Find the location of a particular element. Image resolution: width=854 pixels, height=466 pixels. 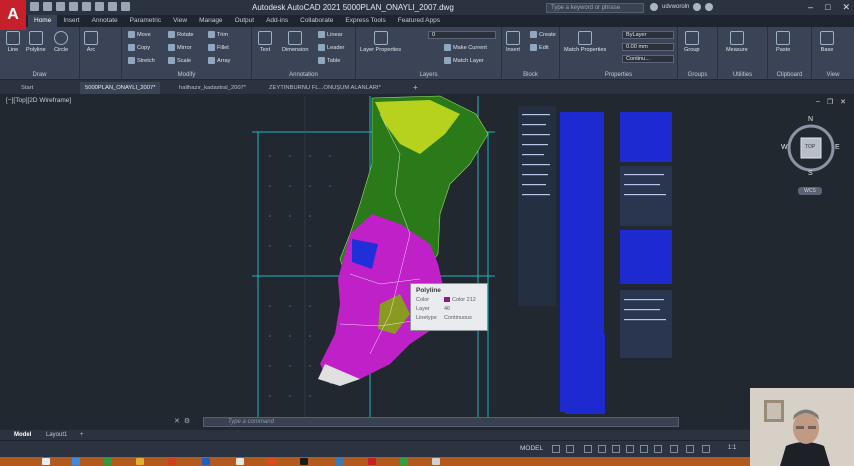

user-account: udvworoln is located at coordinates (682, 7).